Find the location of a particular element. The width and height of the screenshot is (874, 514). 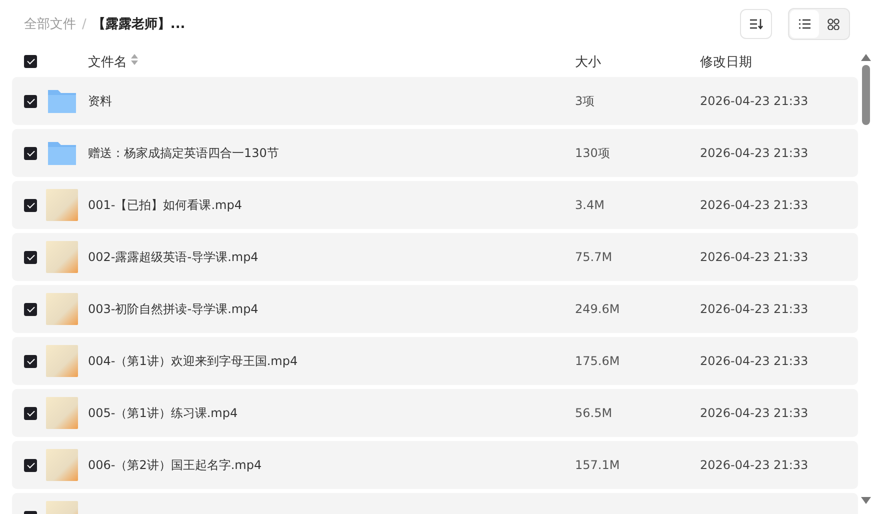

file-size: 175.6M is located at coordinates (598, 361).